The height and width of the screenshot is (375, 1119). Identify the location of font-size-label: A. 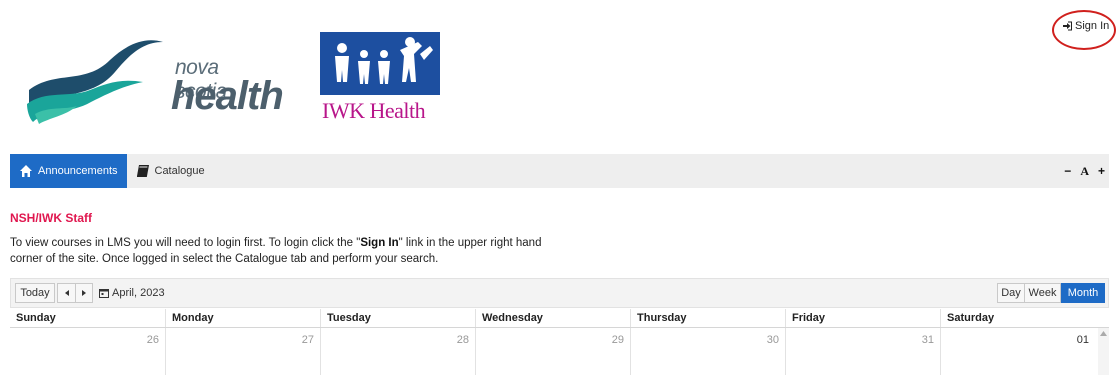
(1084, 170).